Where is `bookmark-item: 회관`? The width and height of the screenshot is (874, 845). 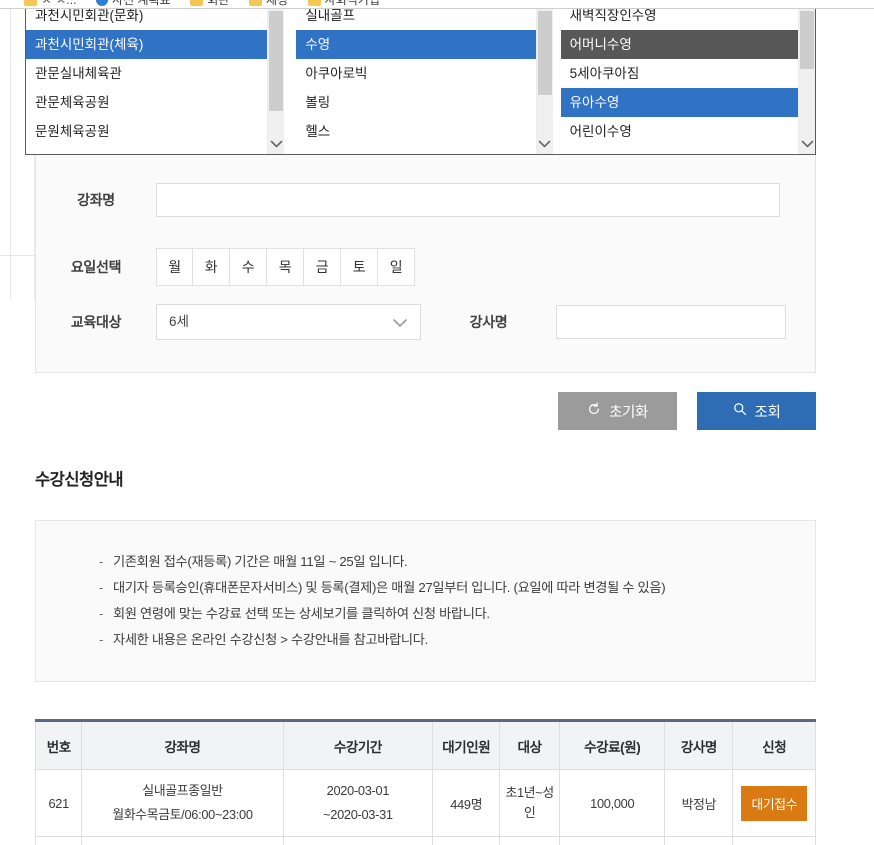 bookmark-item: 회관 is located at coordinates (210, 4).